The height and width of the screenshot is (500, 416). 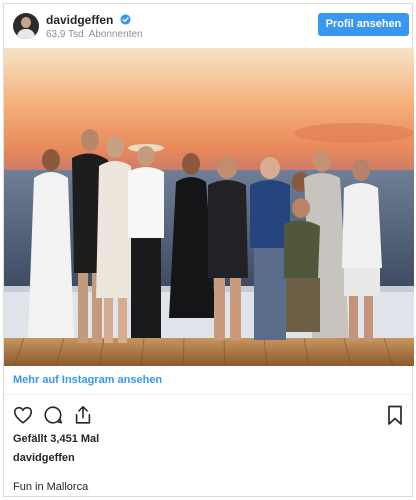 What do you see at coordinates (79, 20) in the screenshot?
I see `username-label: davidgeffen` at bounding box center [79, 20].